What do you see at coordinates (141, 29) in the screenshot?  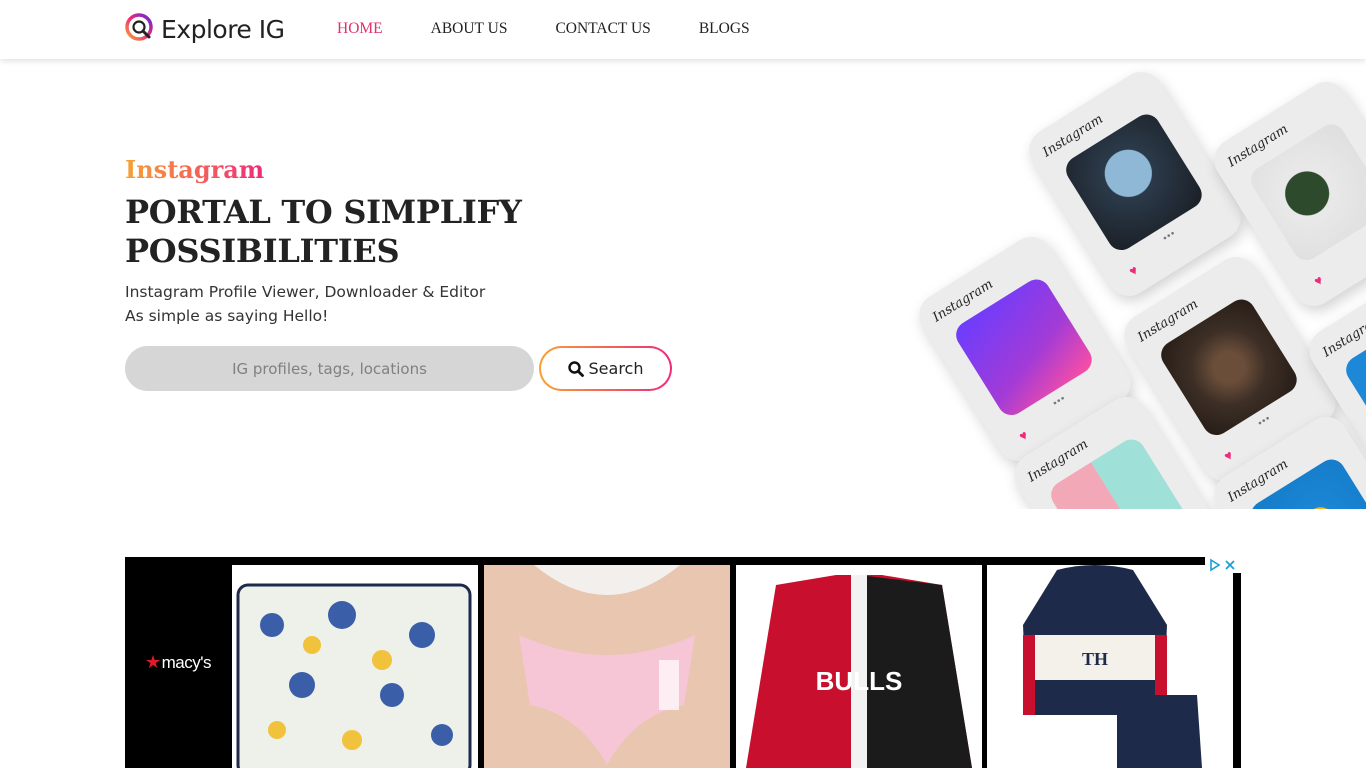 I see `logo-magnifier-icon` at bounding box center [141, 29].